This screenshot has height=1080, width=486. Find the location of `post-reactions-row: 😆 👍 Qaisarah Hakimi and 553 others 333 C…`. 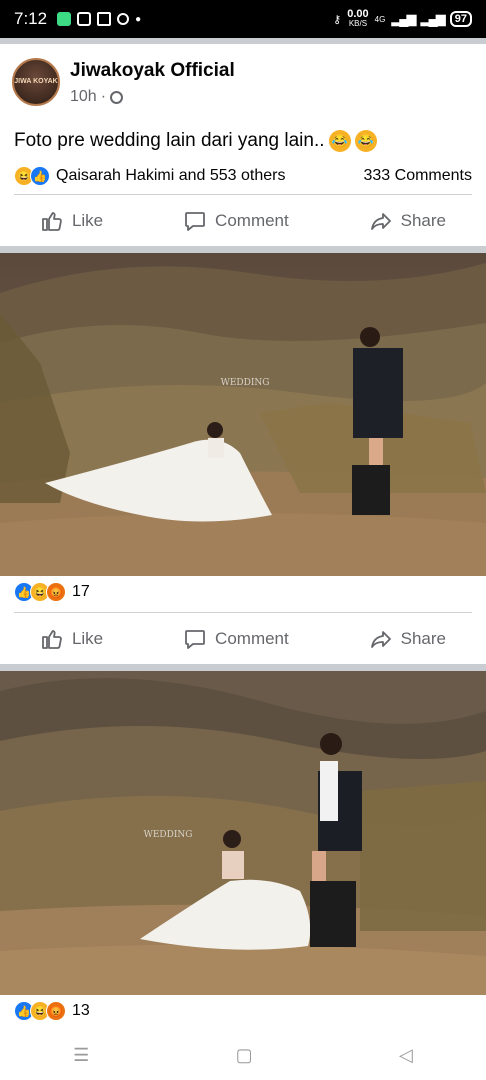

post-reactions-row: 😆 👍 Qaisarah Hakimi and 553 others 333 C… is located at coordinates (243, 176).